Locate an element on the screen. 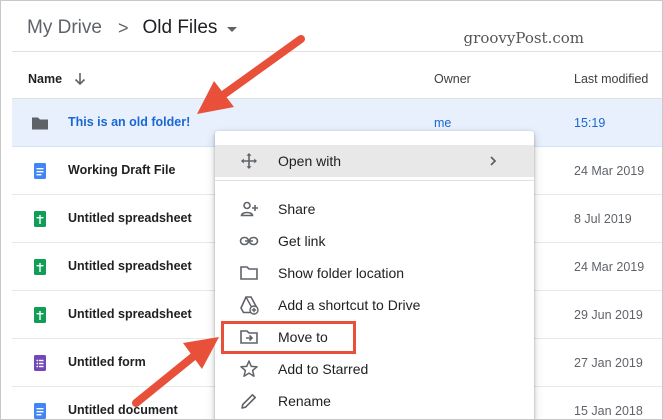 The height and width of the screenshot is (420, 663). star-outline-icon is located at coordinates (249, 368).